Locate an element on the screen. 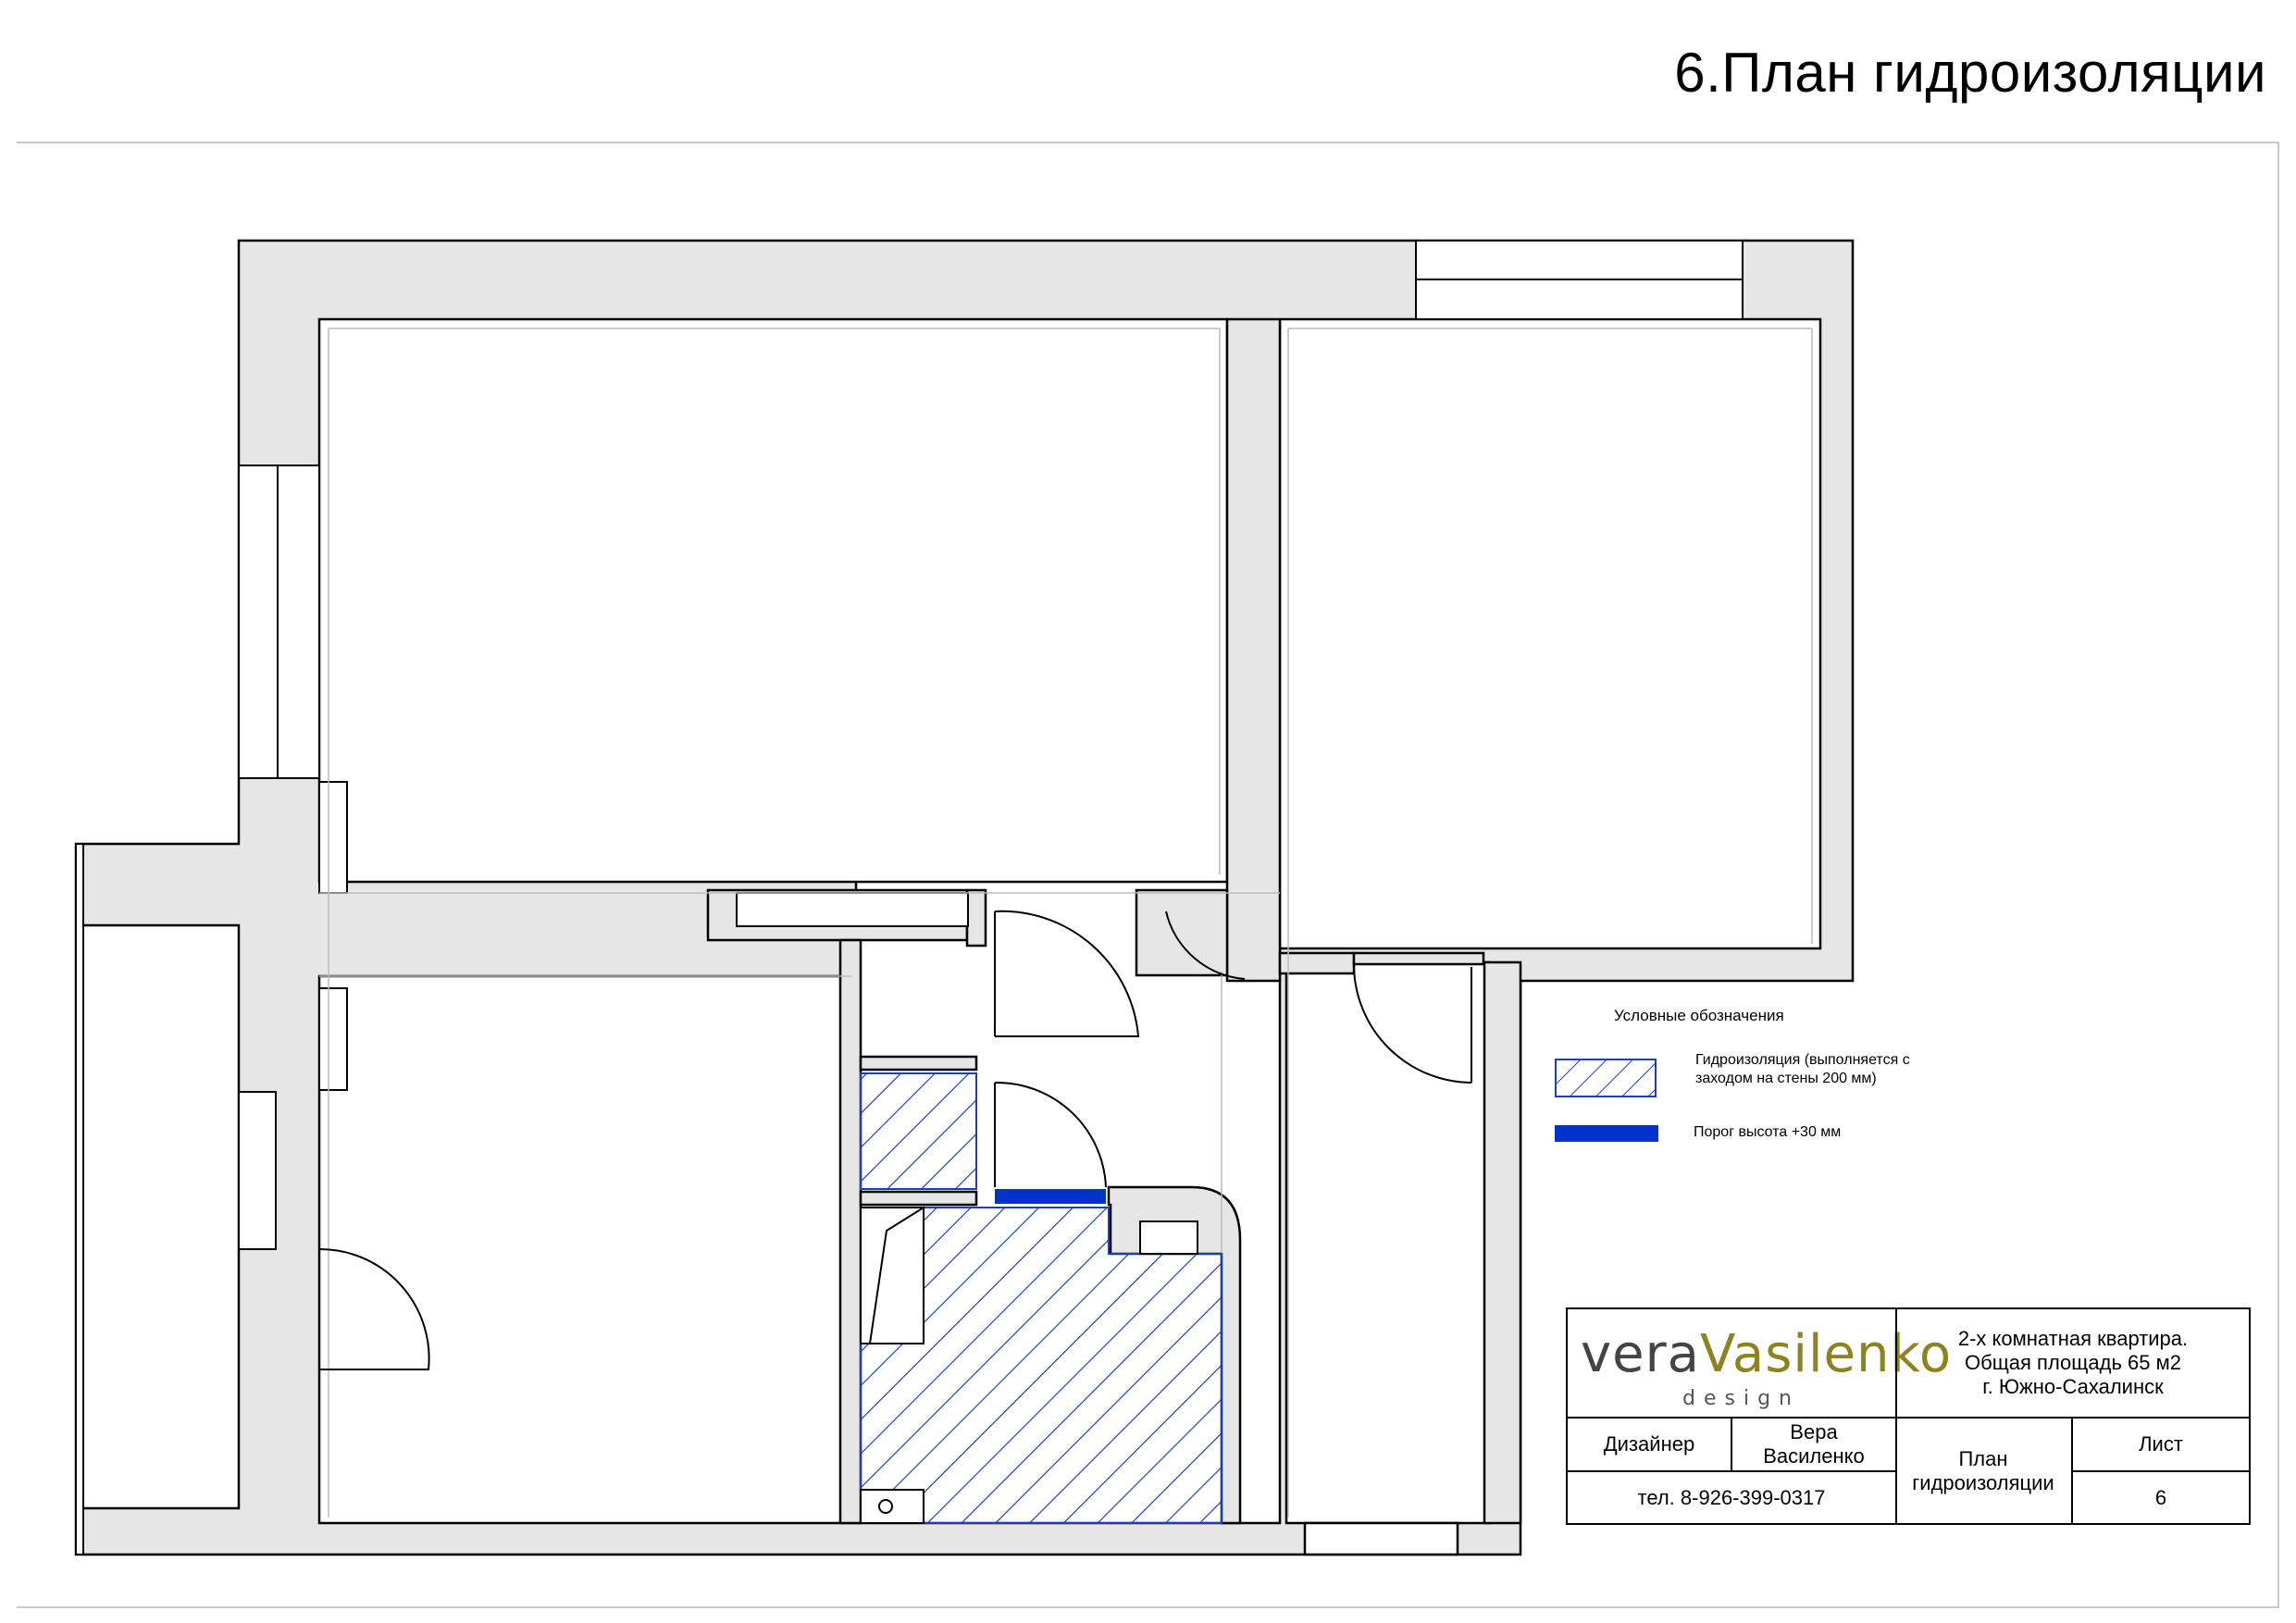 The height and width of the screenshot is (1623, 2296). designer-label: Дизайнер is located at coordinates (1649, 1444).